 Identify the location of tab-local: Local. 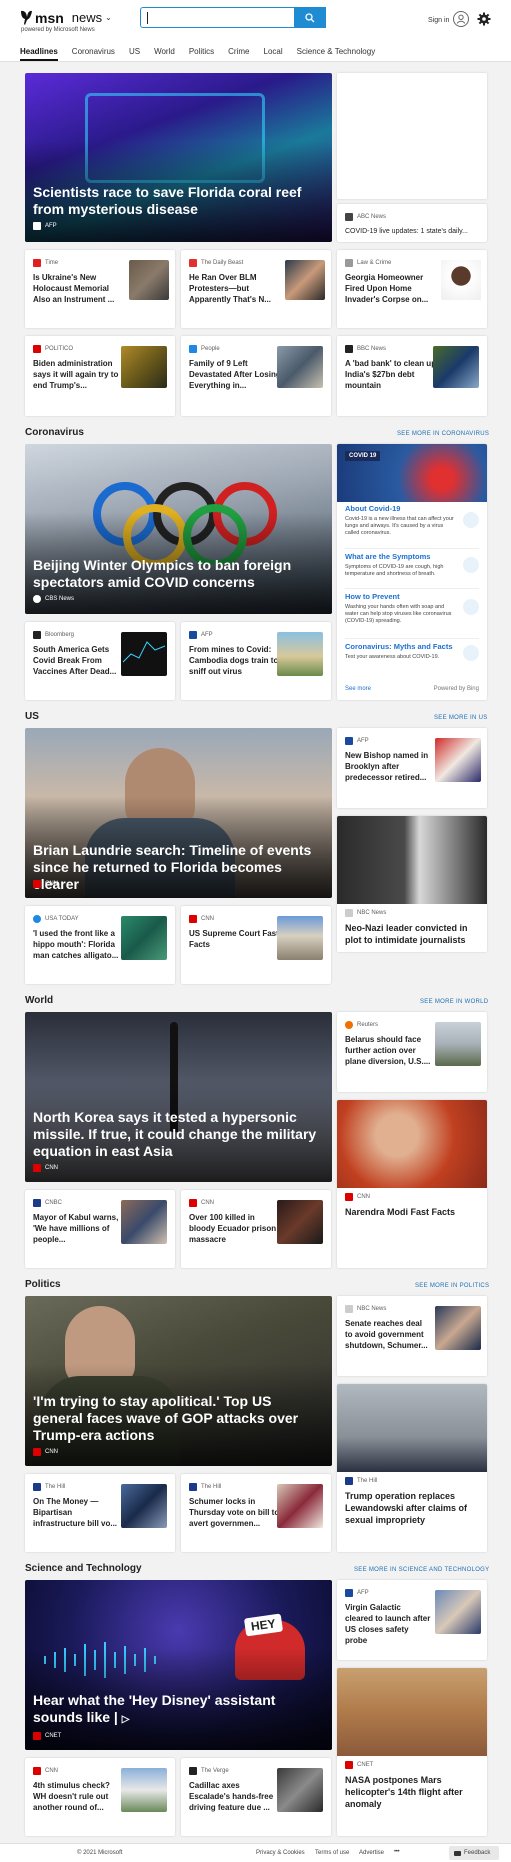
(273, 54).